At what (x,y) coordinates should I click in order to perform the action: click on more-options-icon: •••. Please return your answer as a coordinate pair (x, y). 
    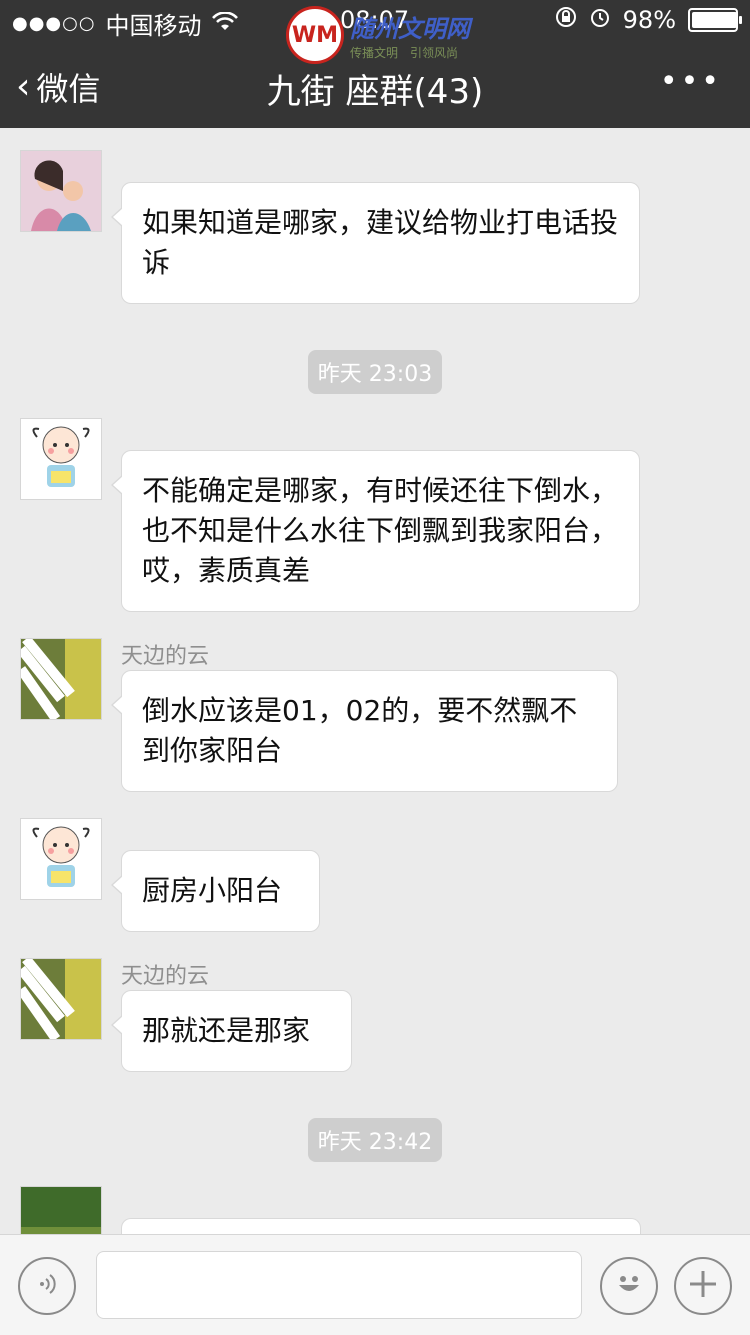
    Looking at the image, I should click on (691, 81).